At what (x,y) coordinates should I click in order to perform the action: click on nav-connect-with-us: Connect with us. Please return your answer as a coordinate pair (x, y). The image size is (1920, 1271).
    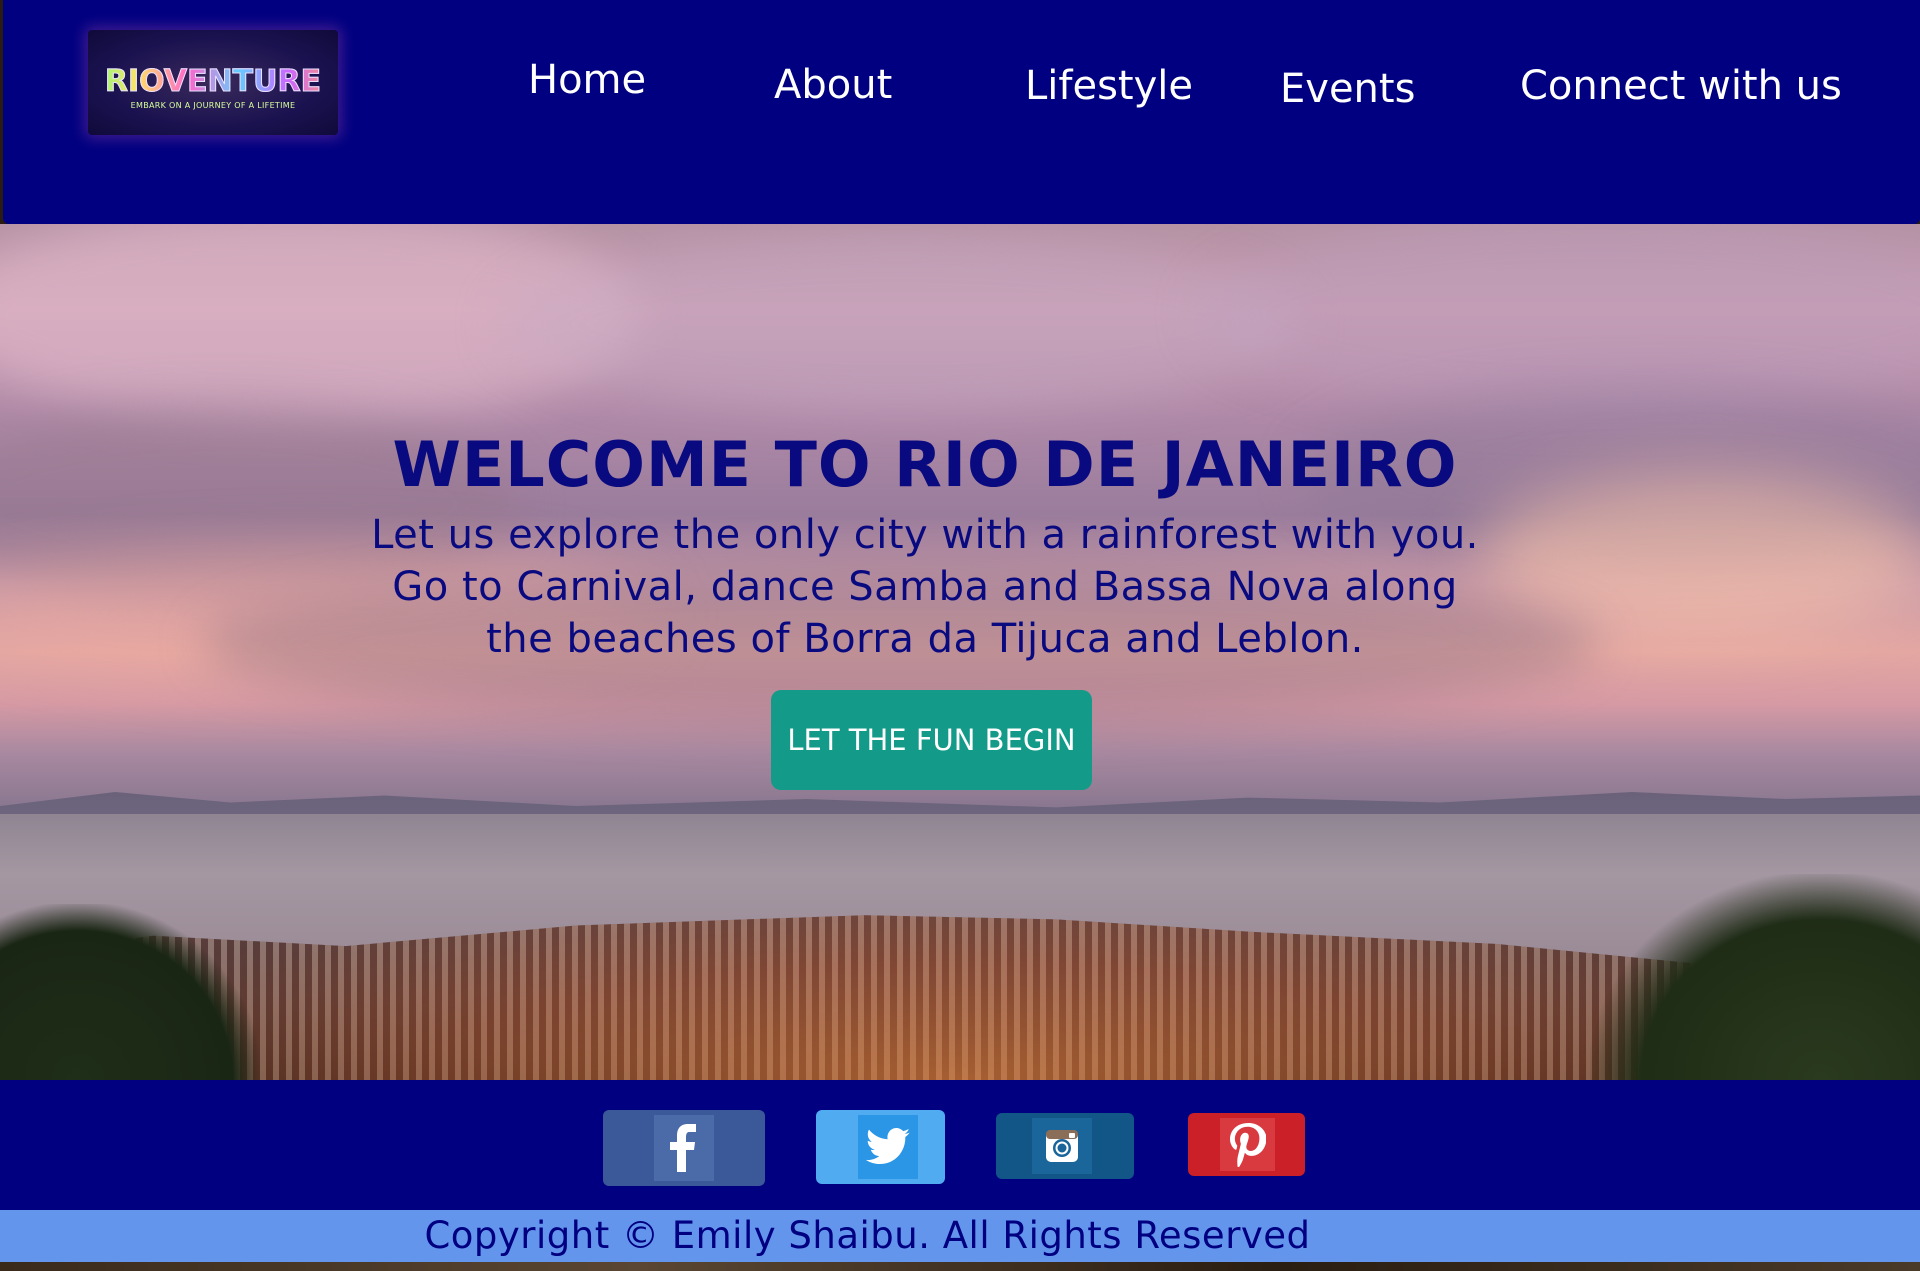
    Looking at the image, I should click on (1681, 86).